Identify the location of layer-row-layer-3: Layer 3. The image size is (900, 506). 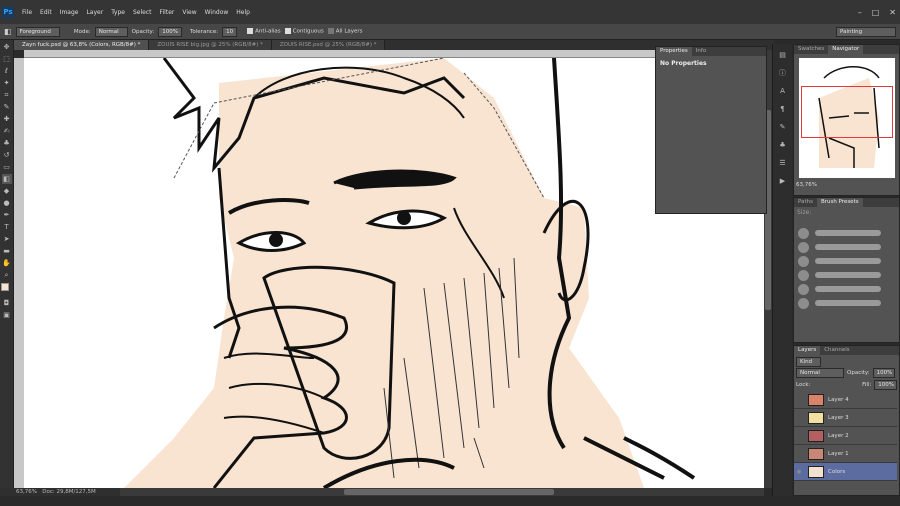
(845, 418).